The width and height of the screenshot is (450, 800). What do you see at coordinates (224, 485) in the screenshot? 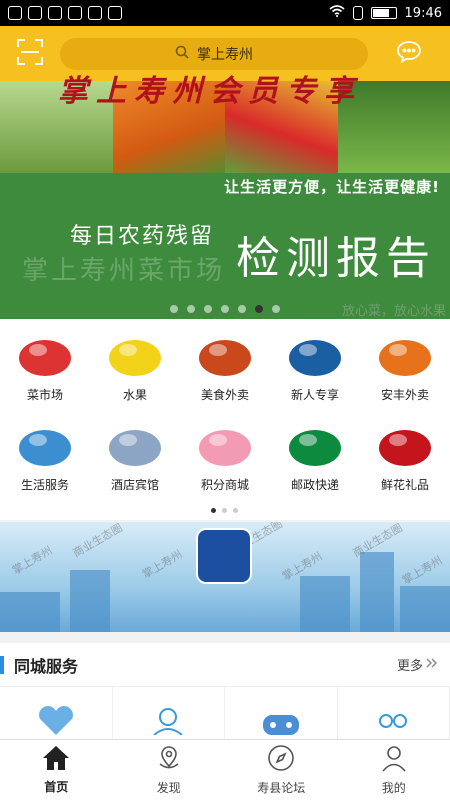
I see `category-label: 积分商城` at bounding box center [224, 485].